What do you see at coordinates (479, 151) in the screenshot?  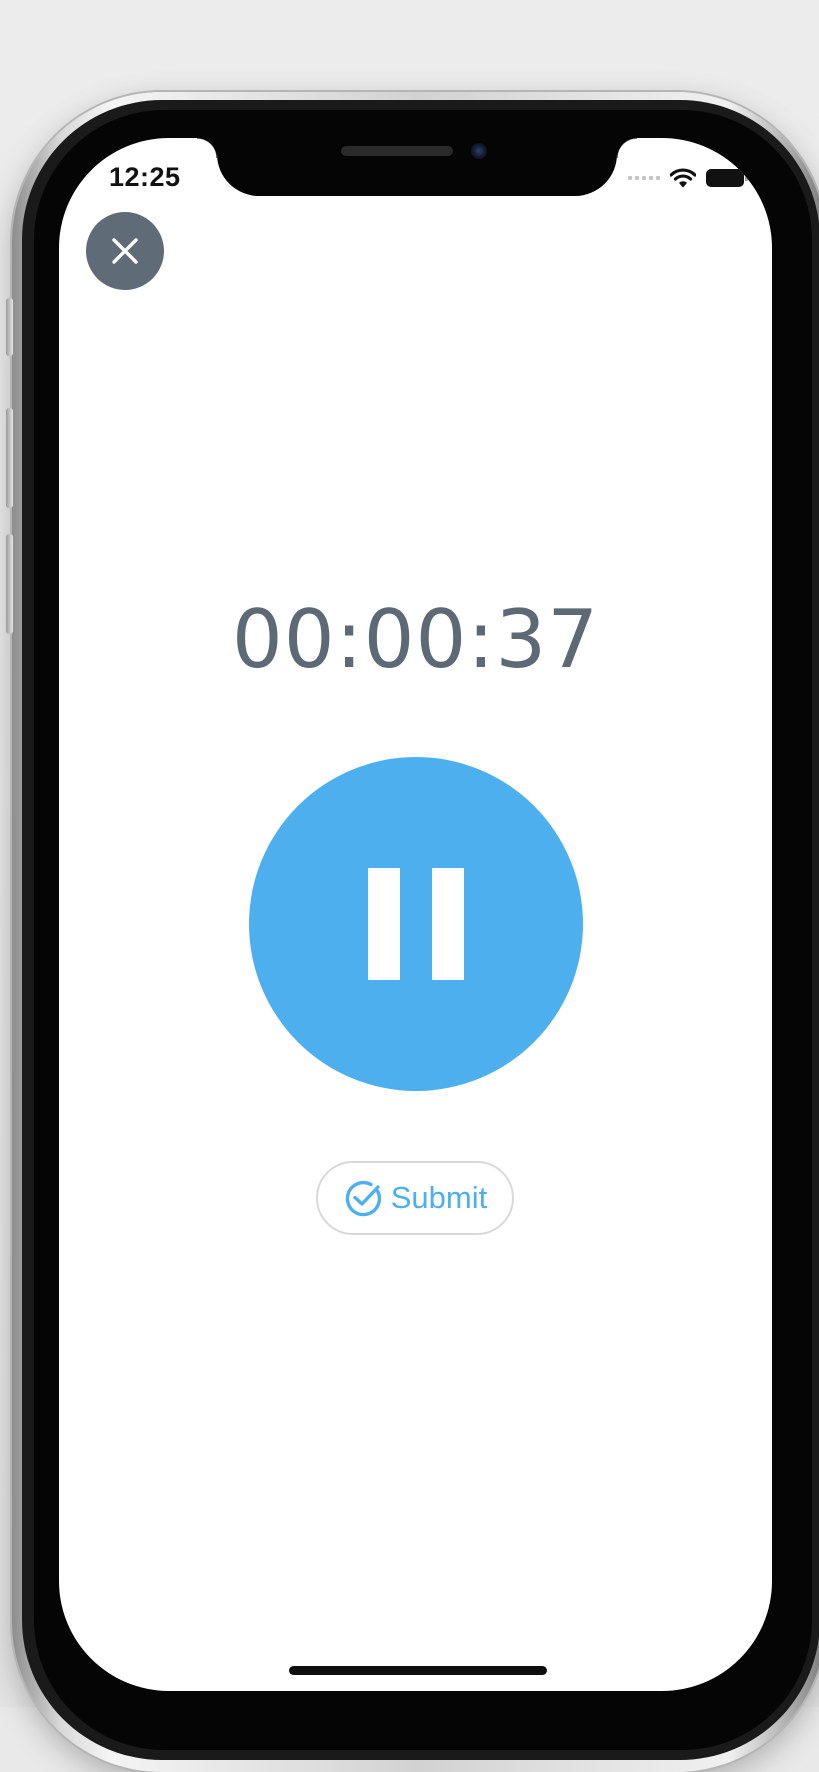 I see `front-camera` at bounding box center [479, 151].